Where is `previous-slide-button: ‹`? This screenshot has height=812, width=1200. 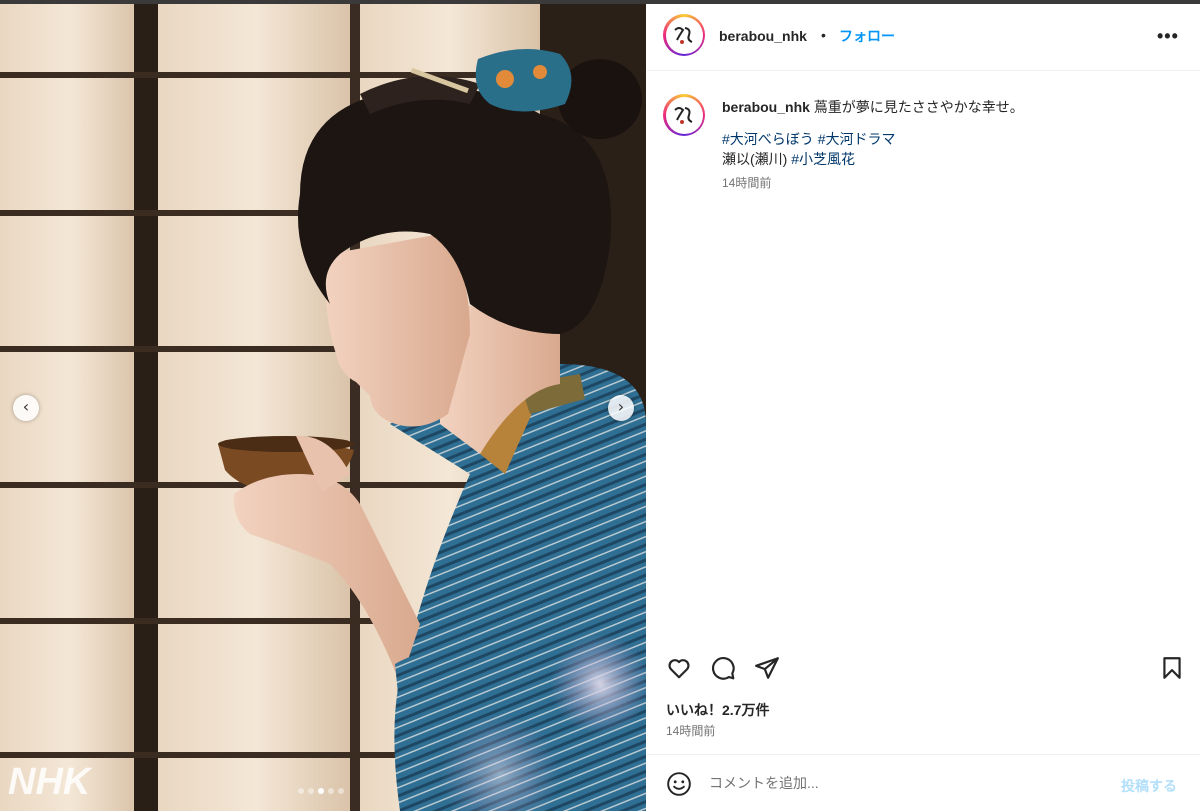
previous-slide-button: ‹ is located at coordinates (26, 408).